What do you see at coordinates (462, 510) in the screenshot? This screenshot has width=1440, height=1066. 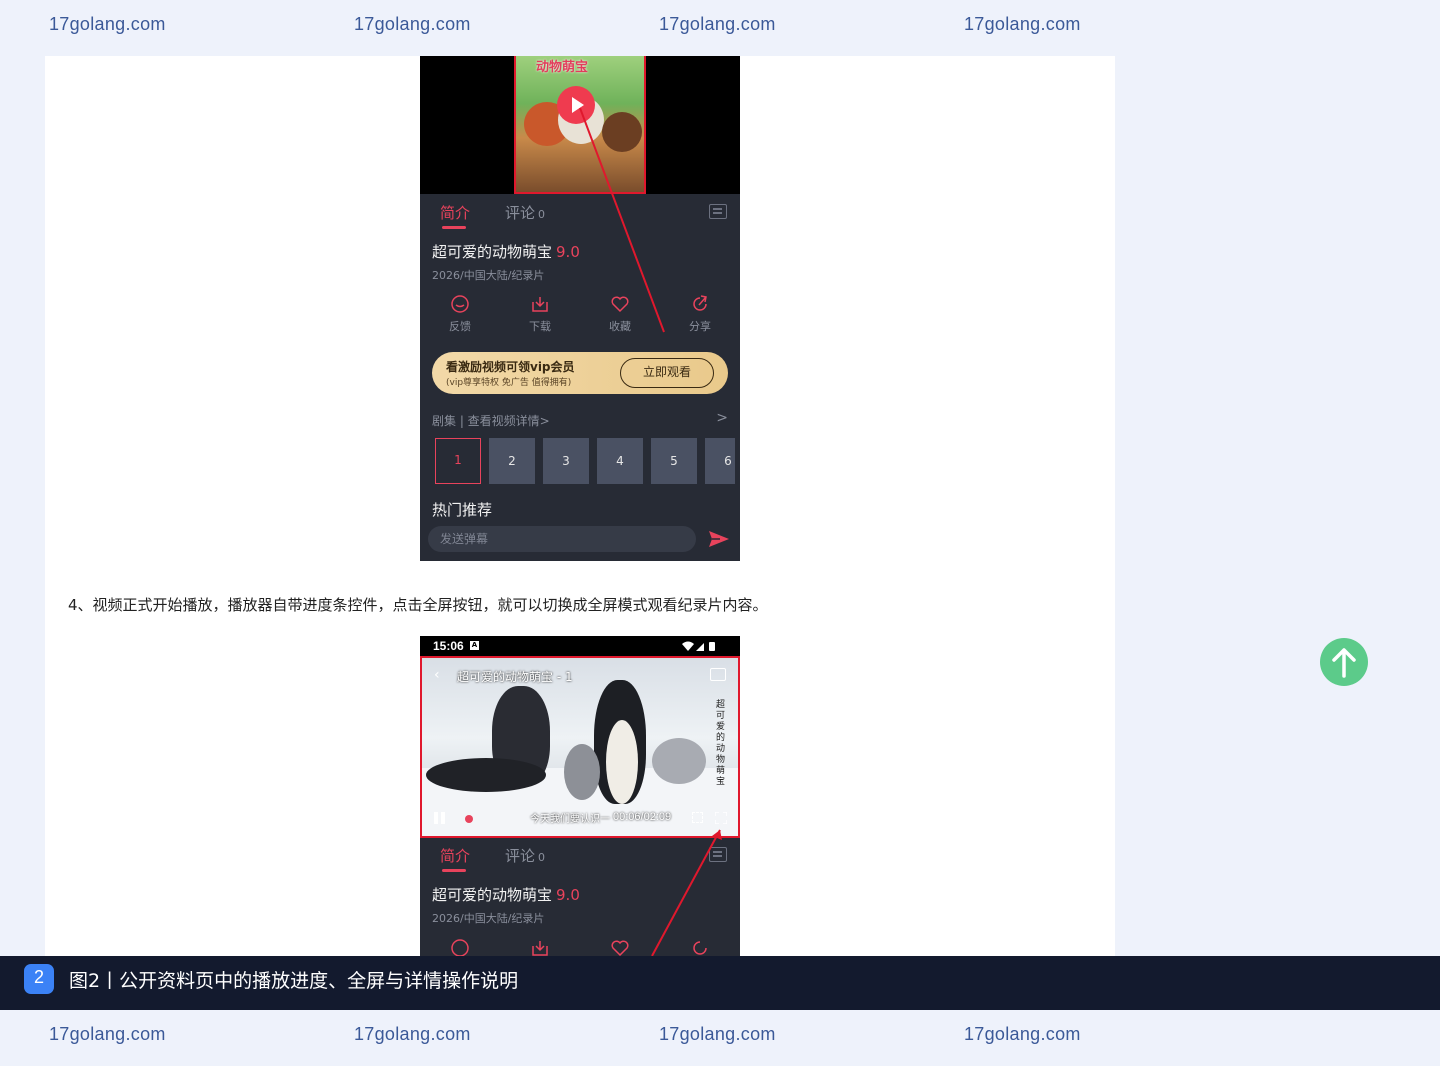 I see `hot-recommend-title: 热门推荐` at bounding box center [462, 510].